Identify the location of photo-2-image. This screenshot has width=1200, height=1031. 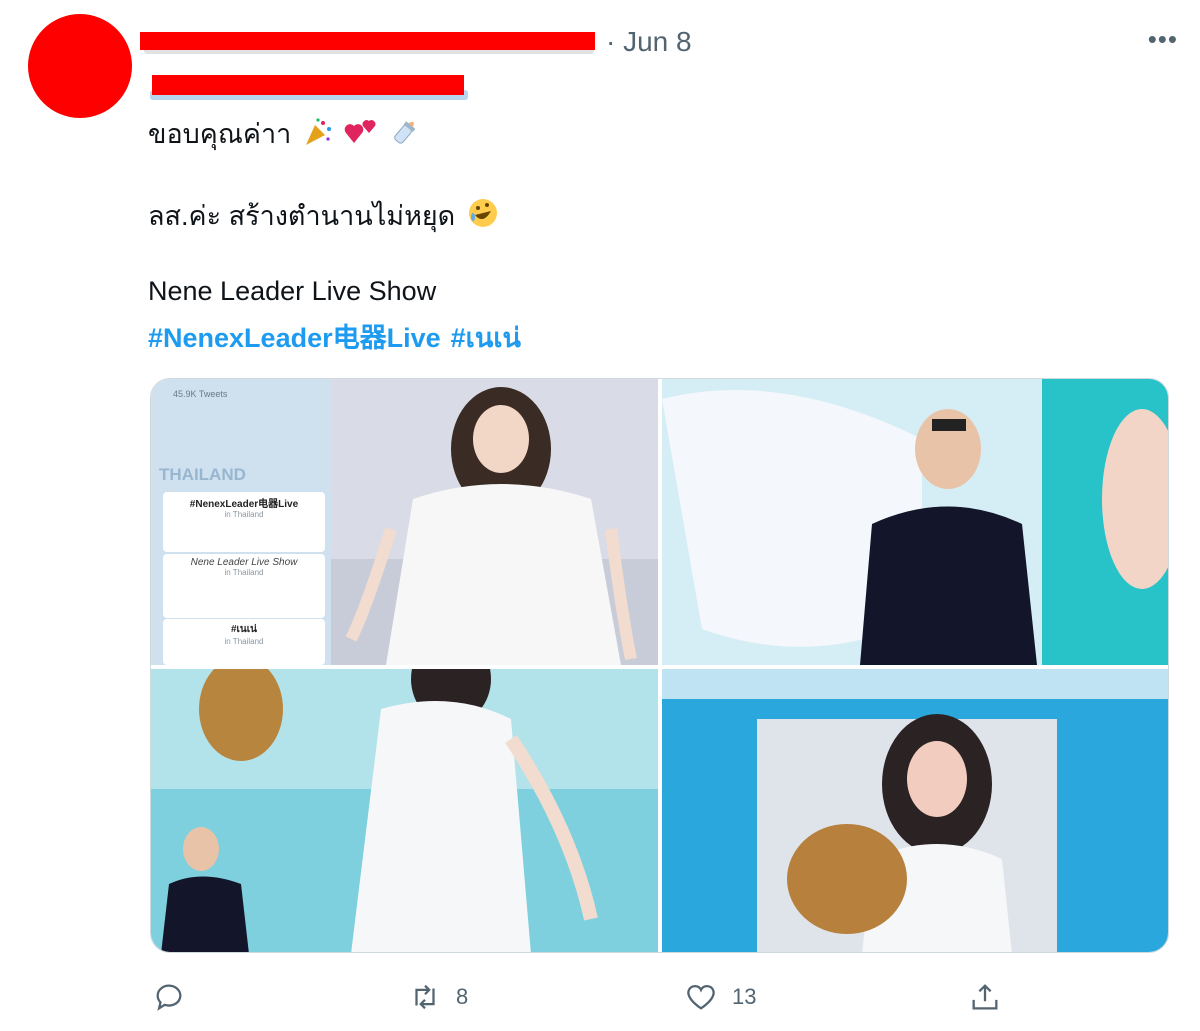
(915, 522).